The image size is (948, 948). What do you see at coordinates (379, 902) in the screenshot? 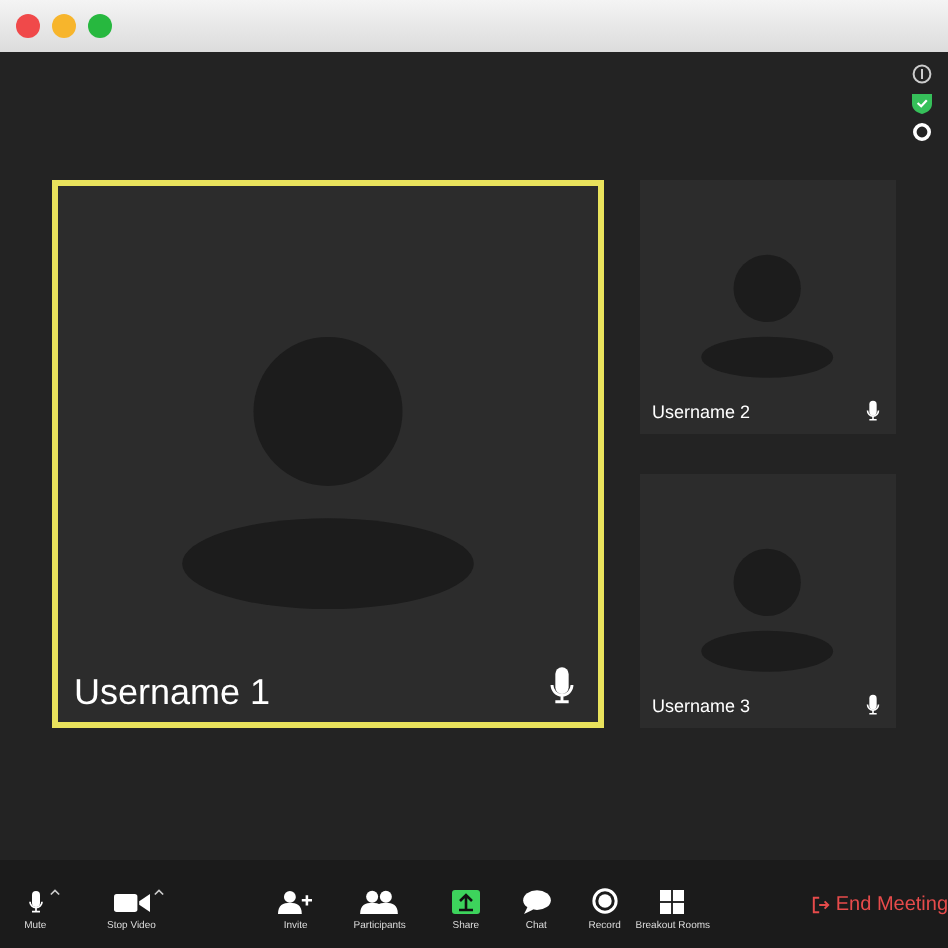
I see `people-icon` at bounding box center [379, 902].